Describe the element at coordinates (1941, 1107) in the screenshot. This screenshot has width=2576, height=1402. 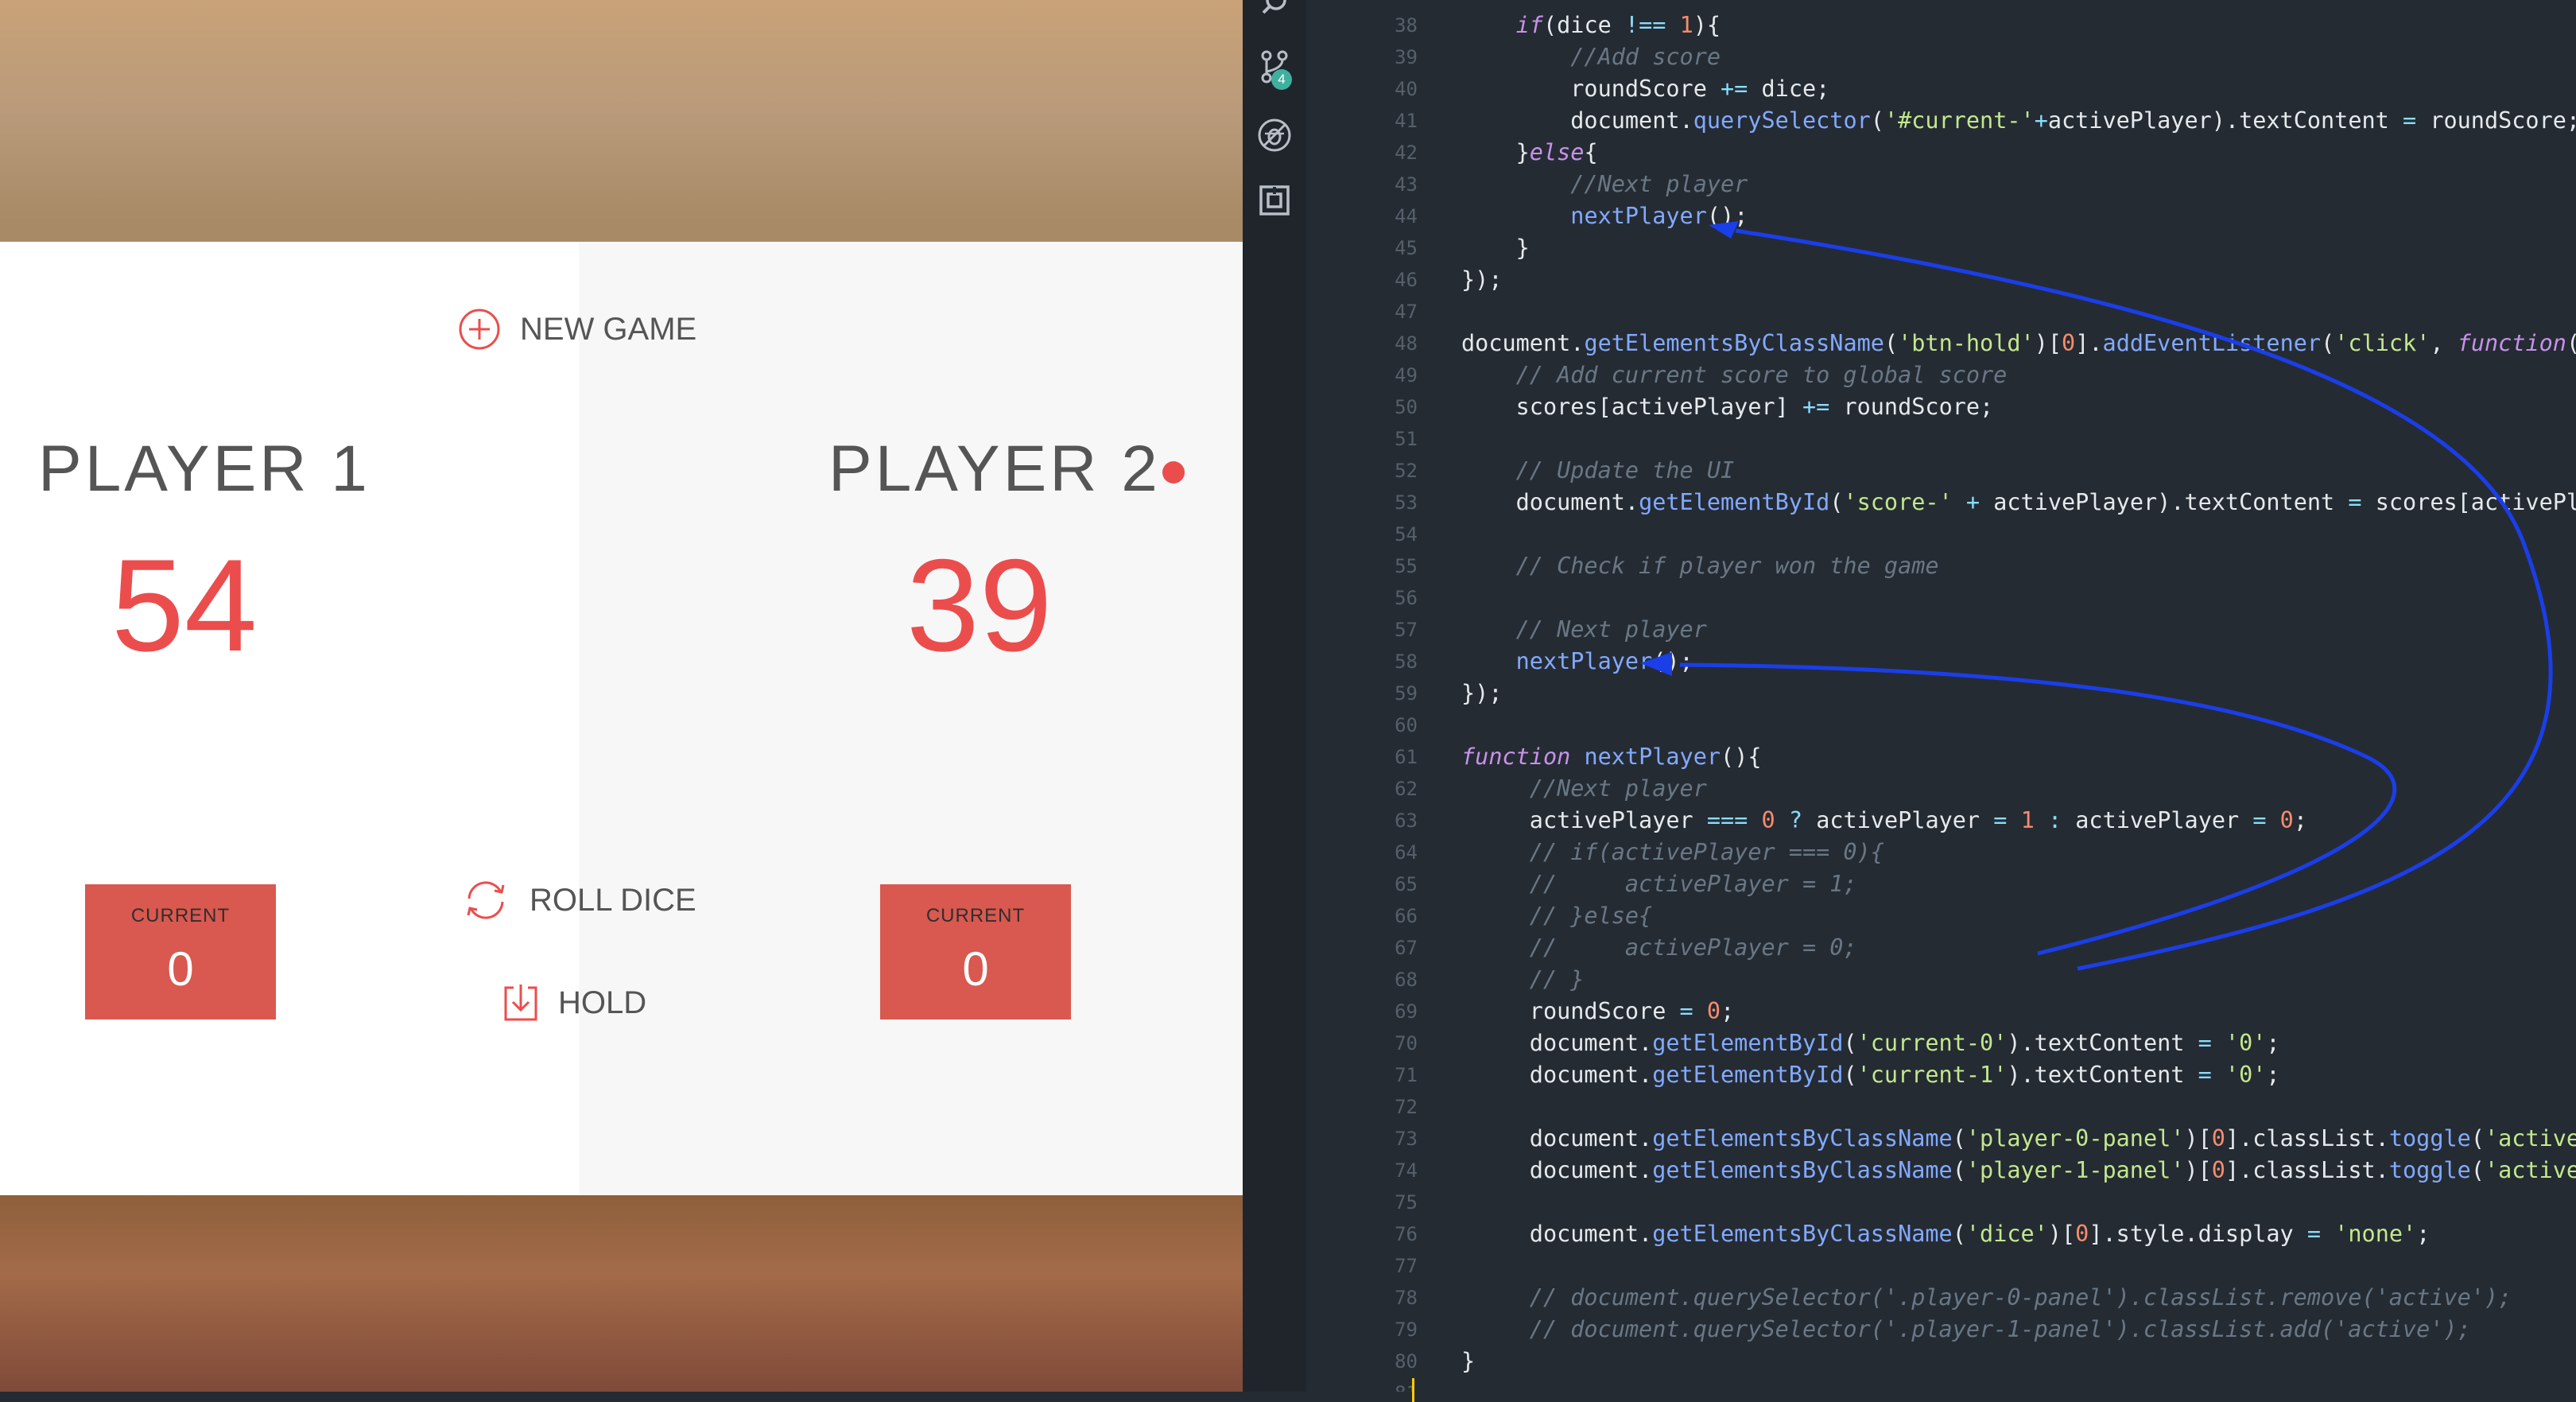
I see `code-line: 72` at that location.